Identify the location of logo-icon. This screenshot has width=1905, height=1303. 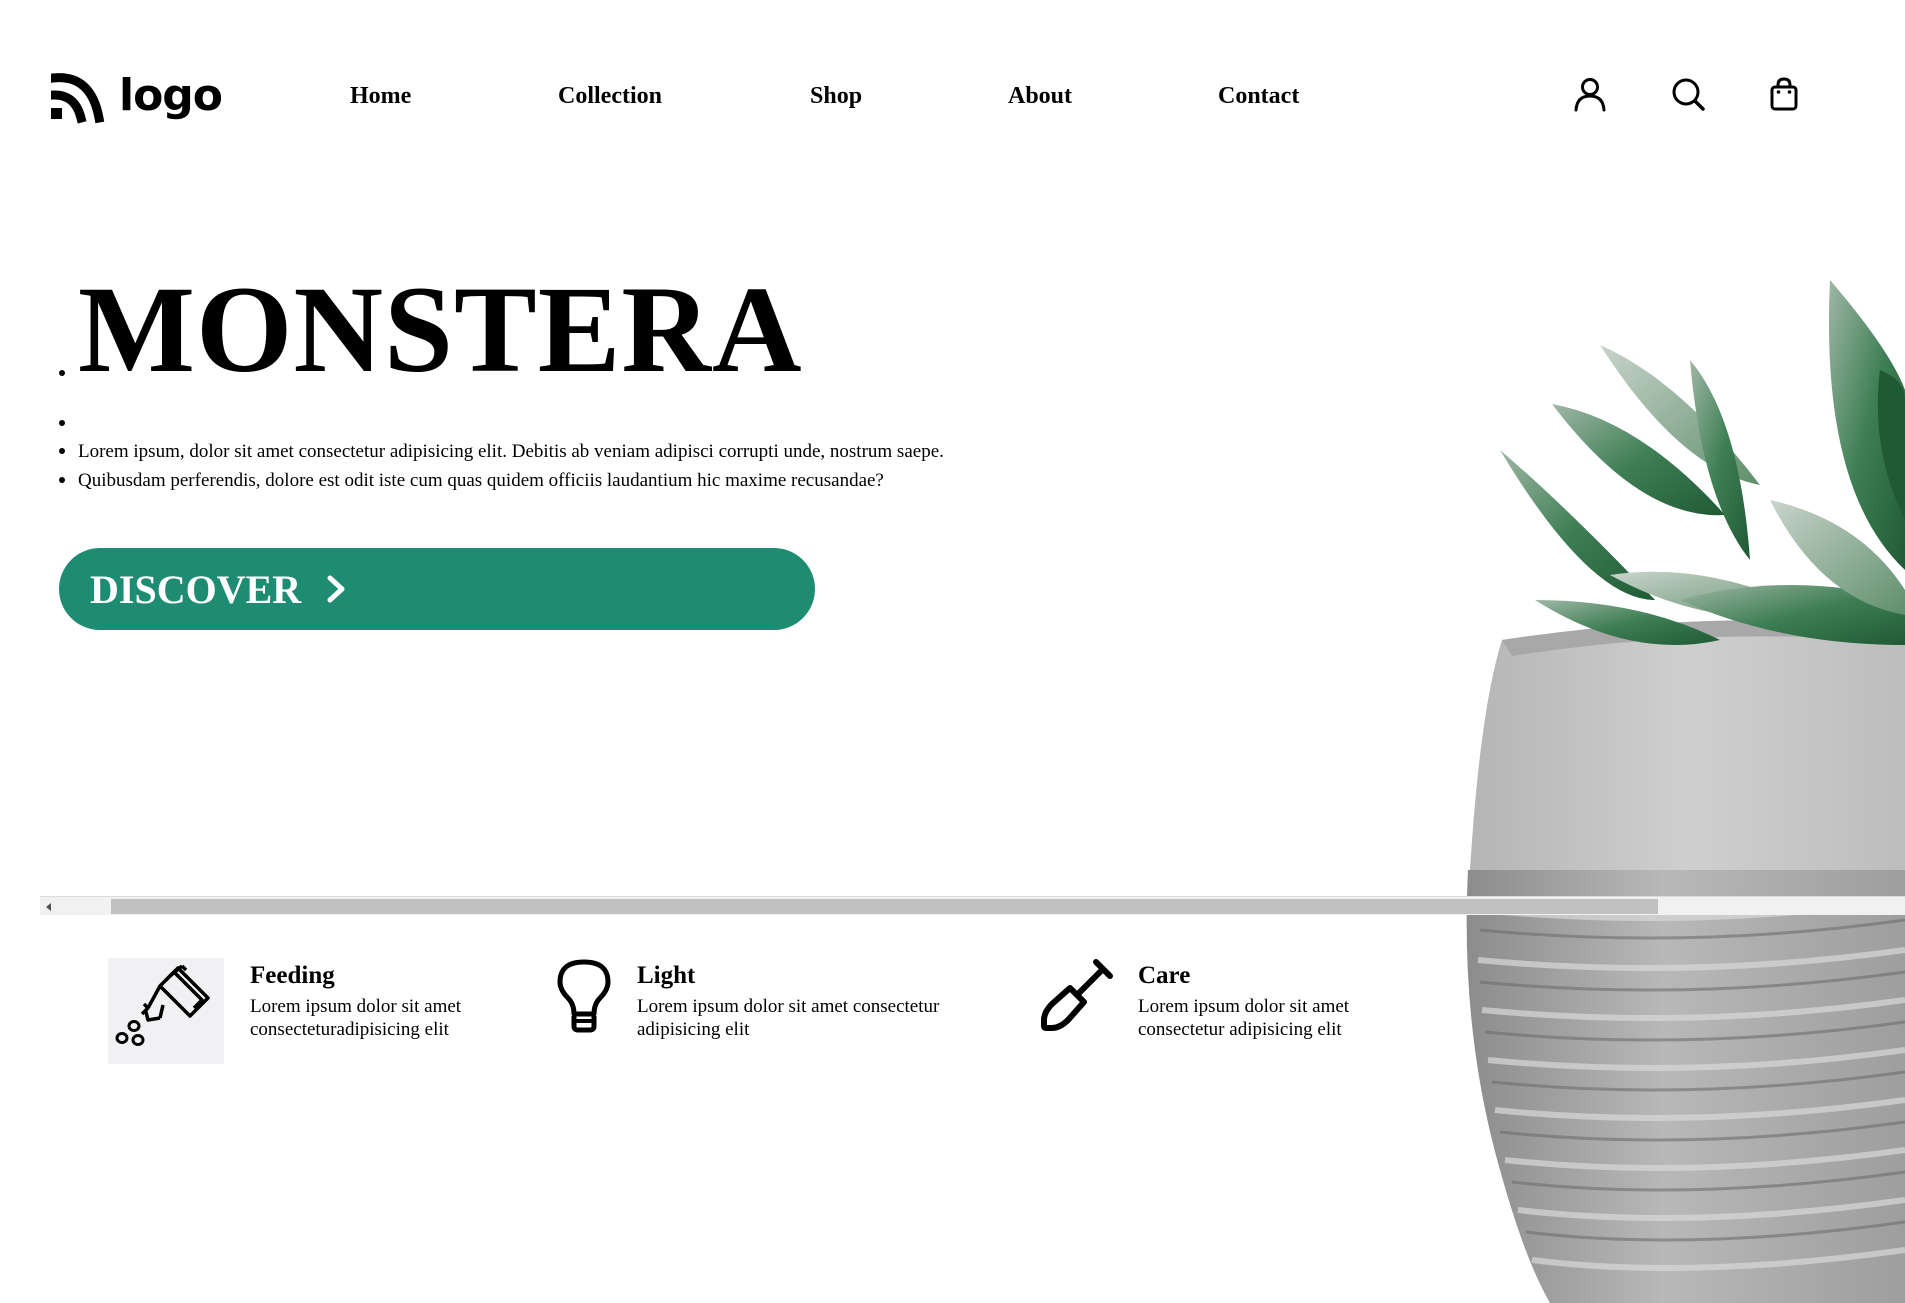
(78, 98).